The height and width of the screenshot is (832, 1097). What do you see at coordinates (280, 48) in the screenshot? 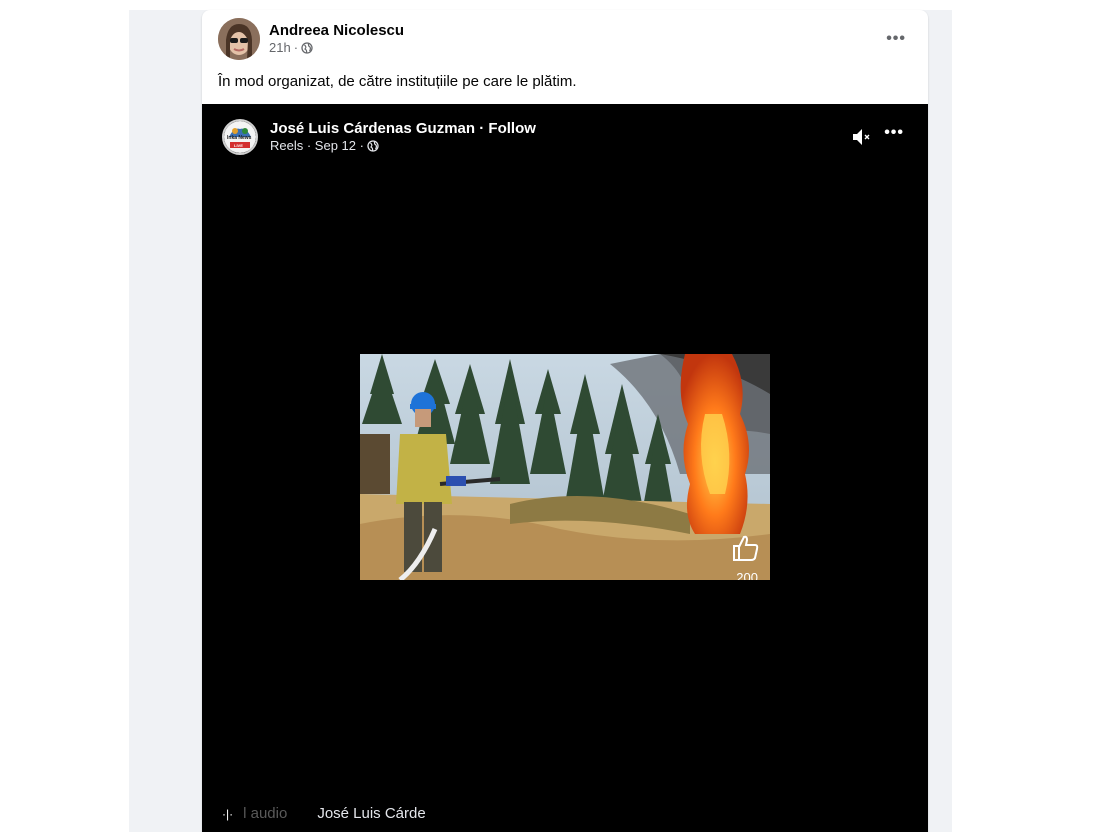
I see `post-time: 21h` at bounding box center [280, 48].